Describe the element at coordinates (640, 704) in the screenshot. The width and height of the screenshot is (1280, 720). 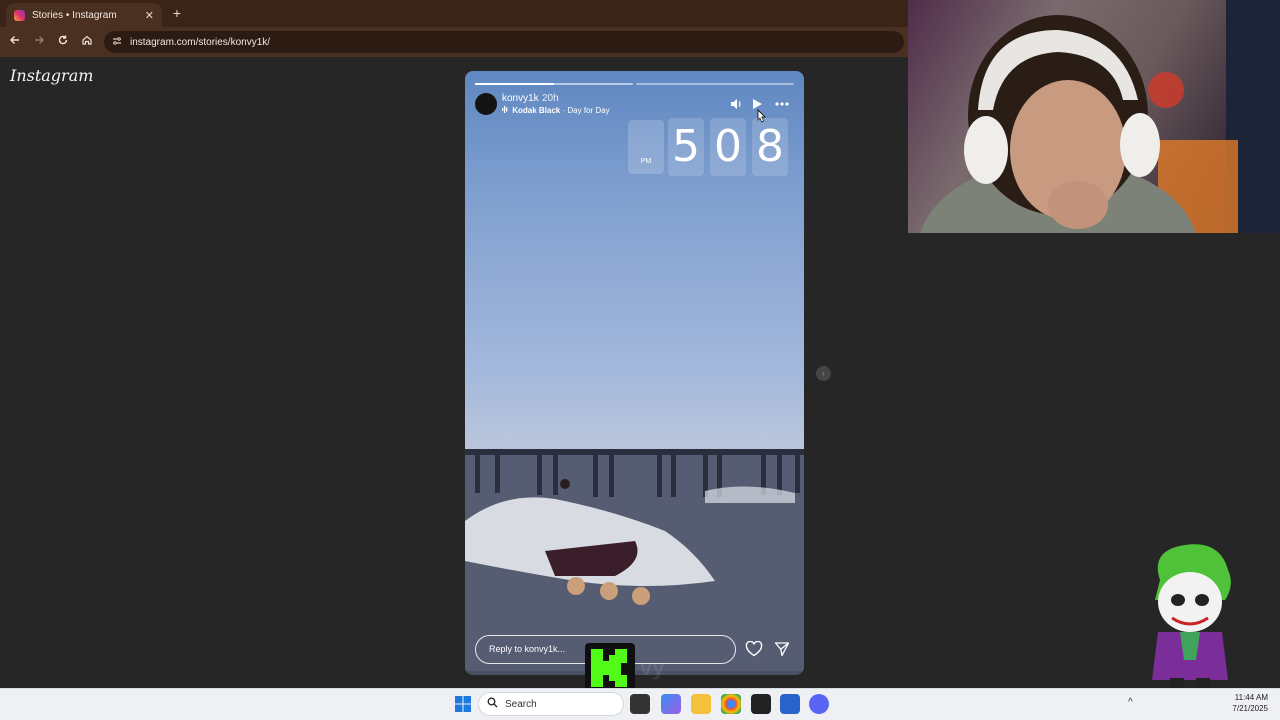
I see `task-view-icon` at that location.